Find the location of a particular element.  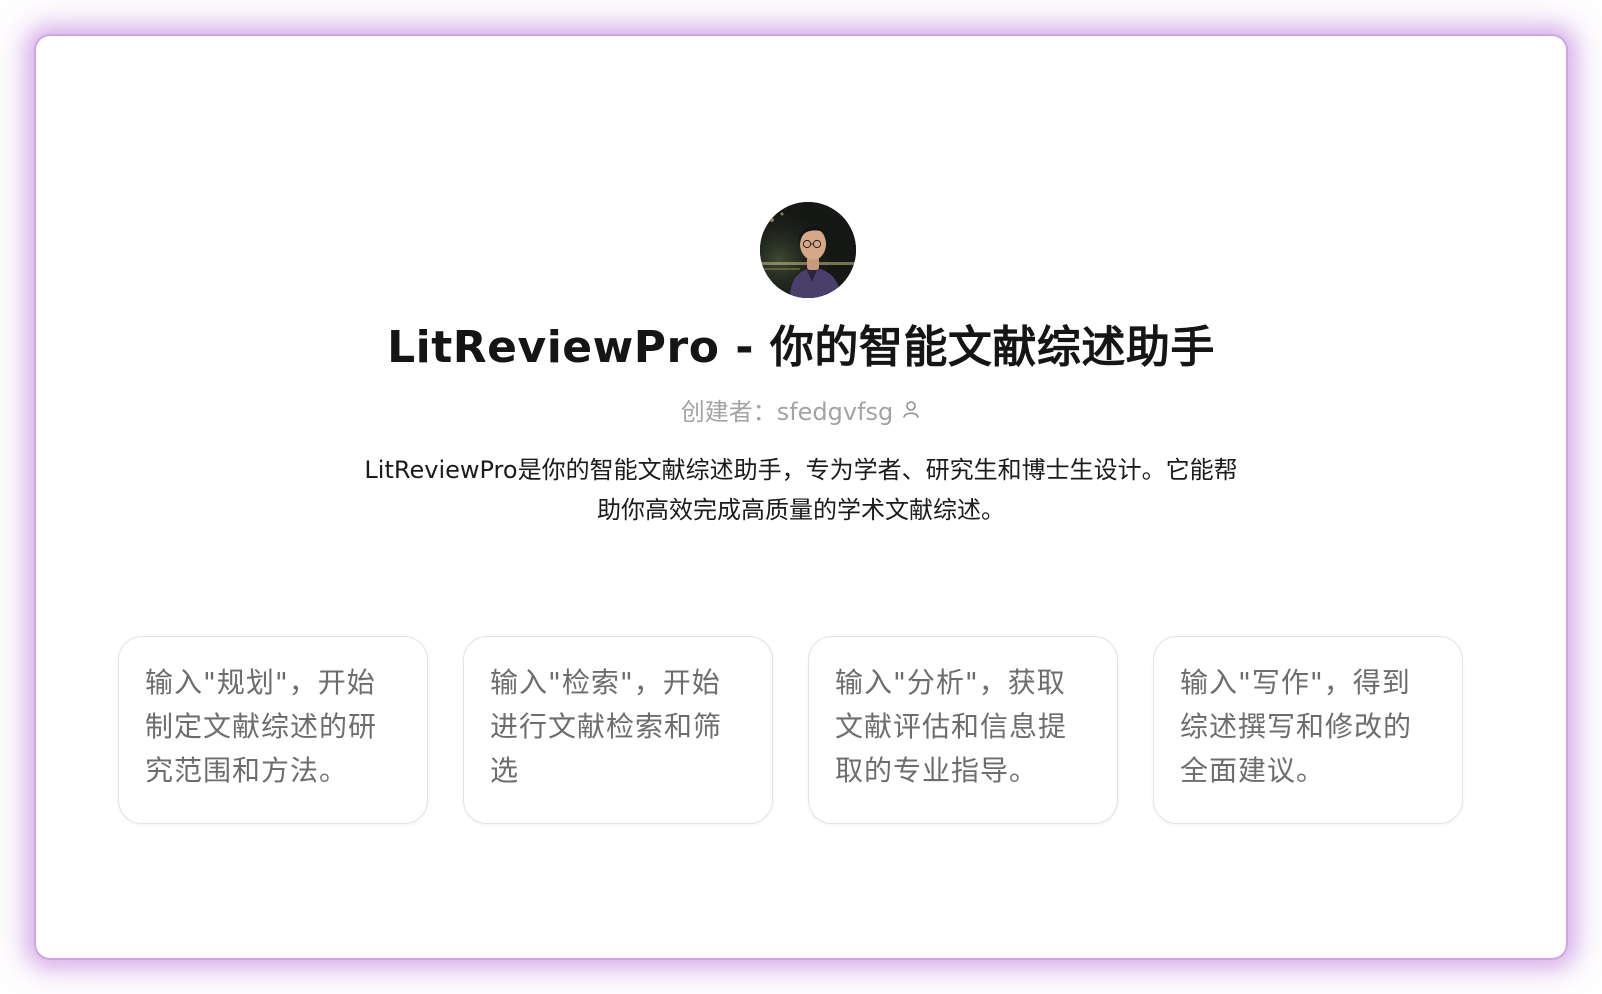

creator-name: sfedgvfsg is located at coordinates (835, 412).